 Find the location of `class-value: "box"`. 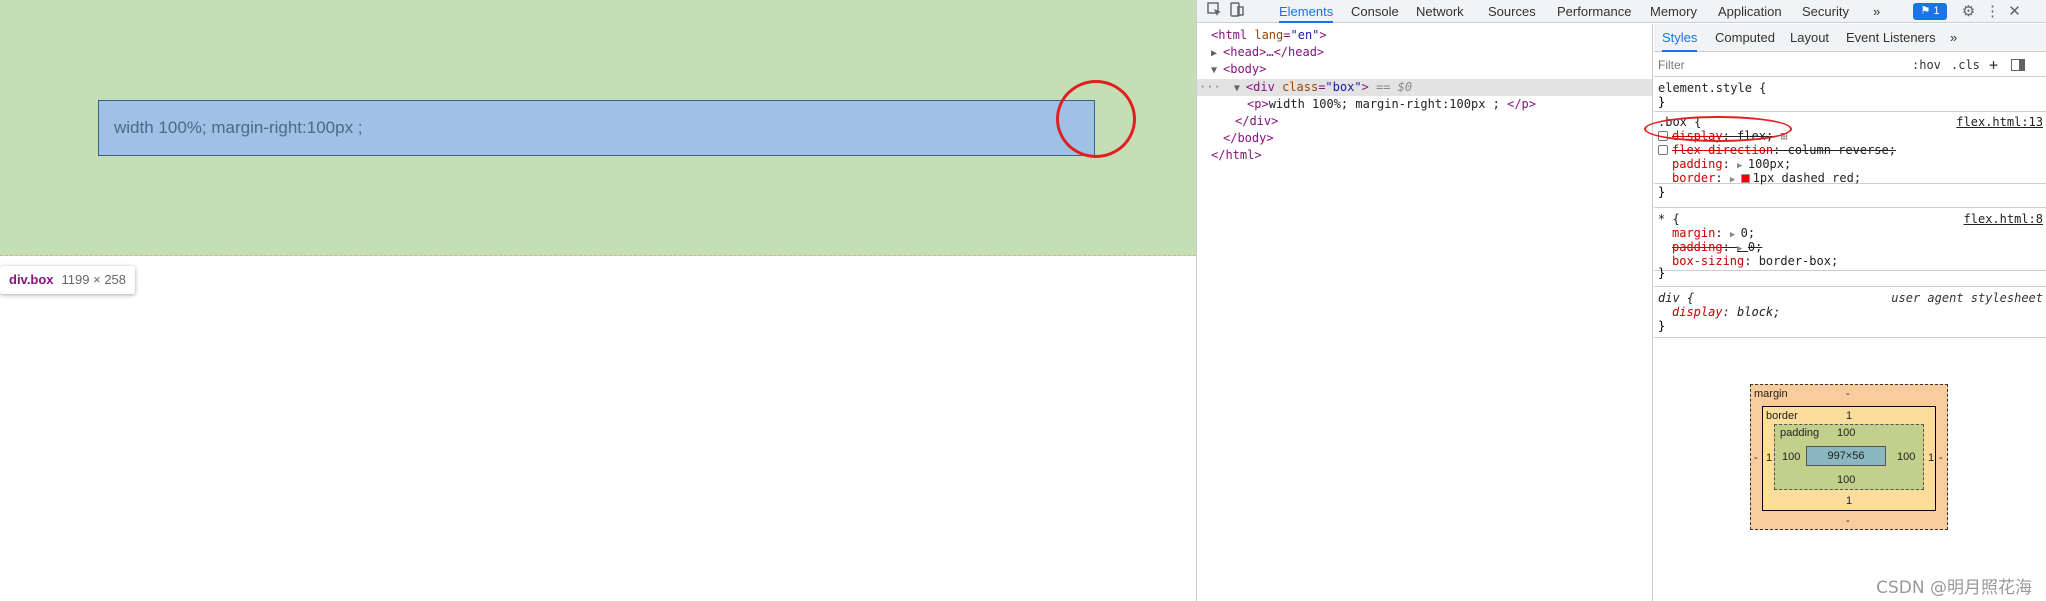

class-value: "box" is located at coordinates (1343, 87).